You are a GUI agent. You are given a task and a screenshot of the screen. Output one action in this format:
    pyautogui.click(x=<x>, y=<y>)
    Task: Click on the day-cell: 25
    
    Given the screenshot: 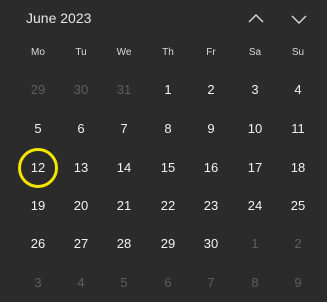 What is the action you would take?
    pyautogui.click(x=298, y=206)
    